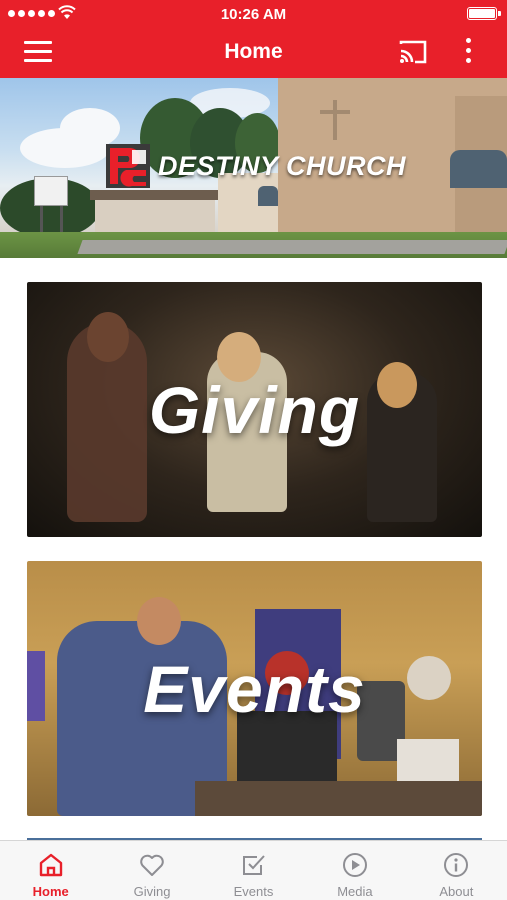  I want to click on page-title: Home, so click(253, 51).